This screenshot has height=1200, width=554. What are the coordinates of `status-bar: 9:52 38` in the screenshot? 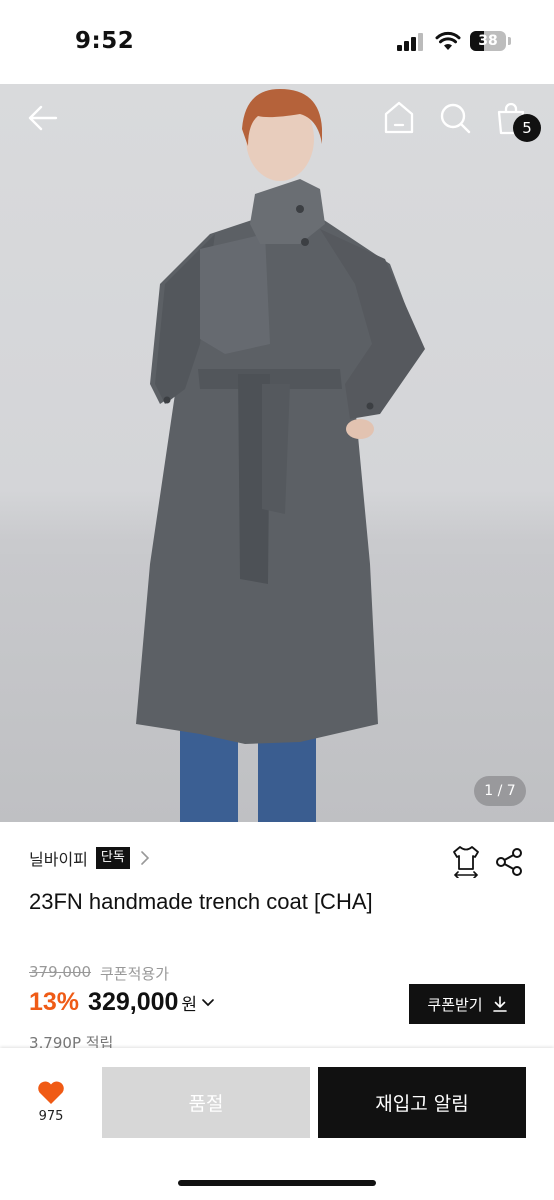 It's located at (277, 42).